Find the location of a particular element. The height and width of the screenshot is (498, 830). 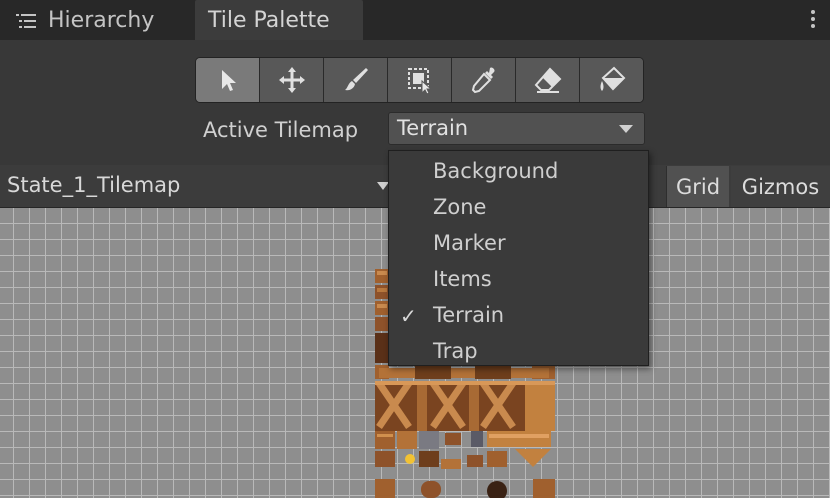

tab-tile-palette-label: Tile Palette is located at coordinates (269, 20).